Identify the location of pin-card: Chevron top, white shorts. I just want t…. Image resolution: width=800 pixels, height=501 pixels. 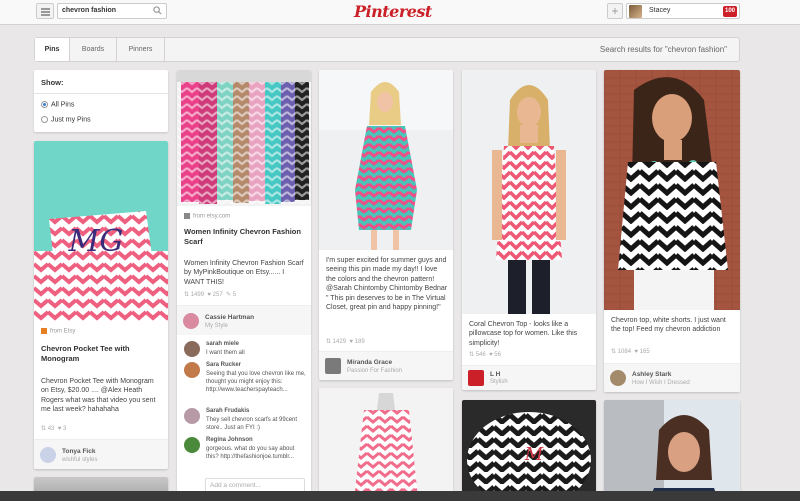
(672, 231).